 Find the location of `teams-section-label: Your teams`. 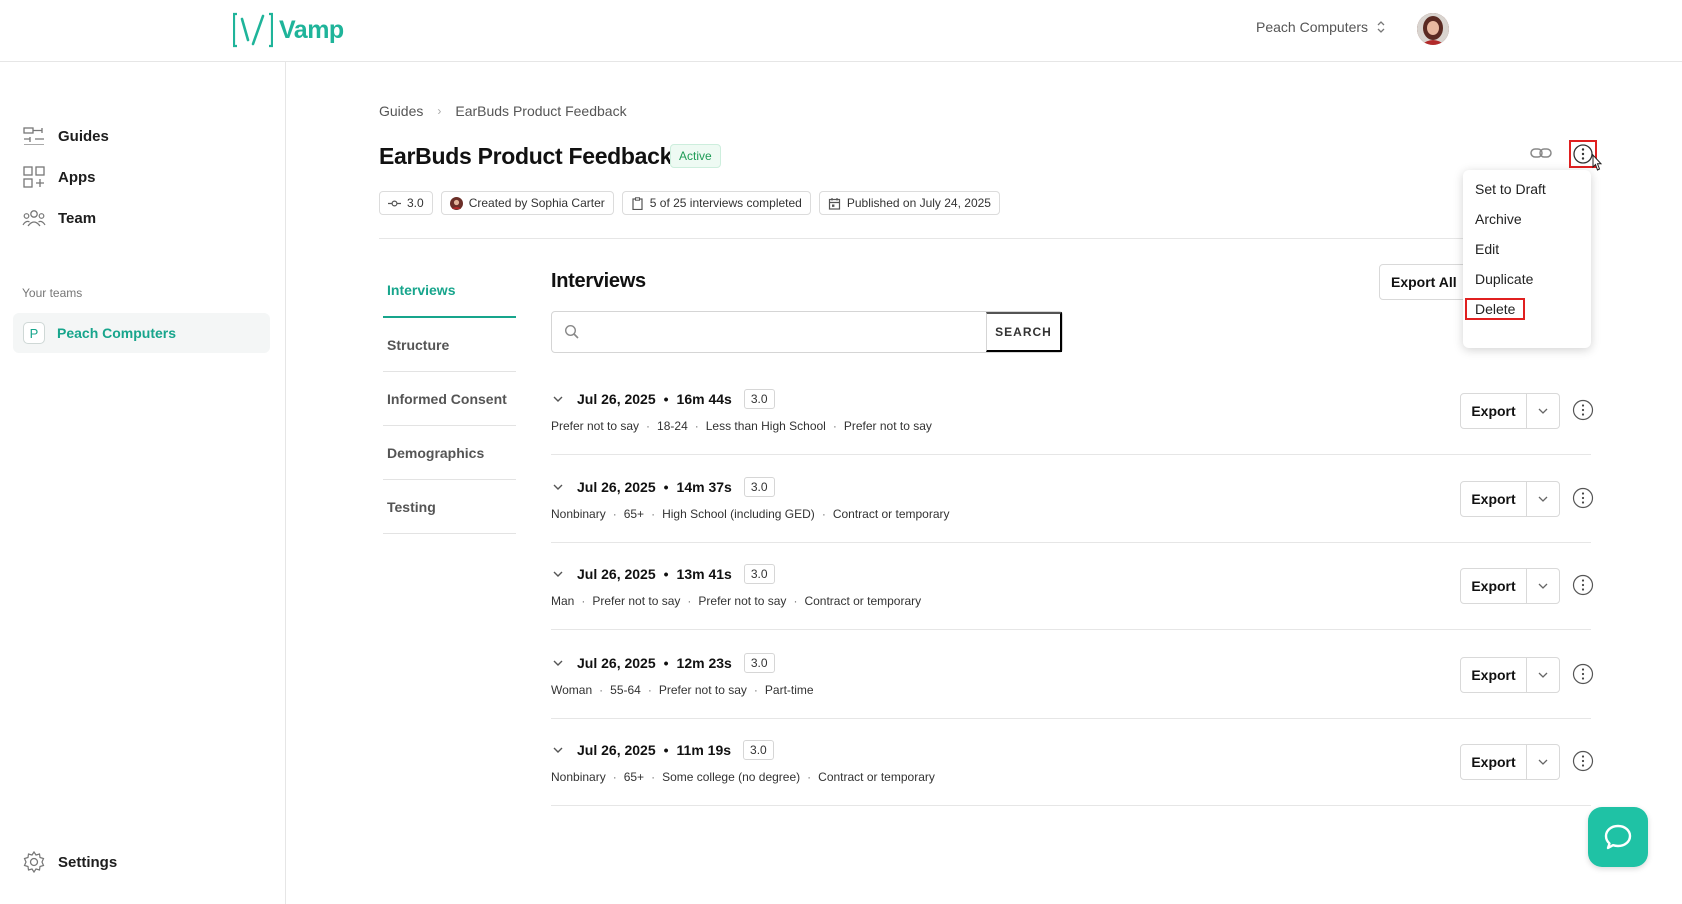

teams-section-label: Your teams is located at coordinates (52, 293).